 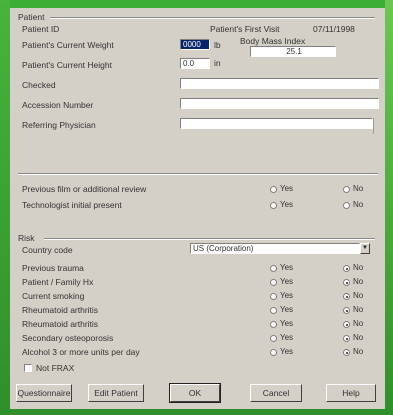 I want to click on edit-patient-button: Edit Patient, so click(x=116, y=393).